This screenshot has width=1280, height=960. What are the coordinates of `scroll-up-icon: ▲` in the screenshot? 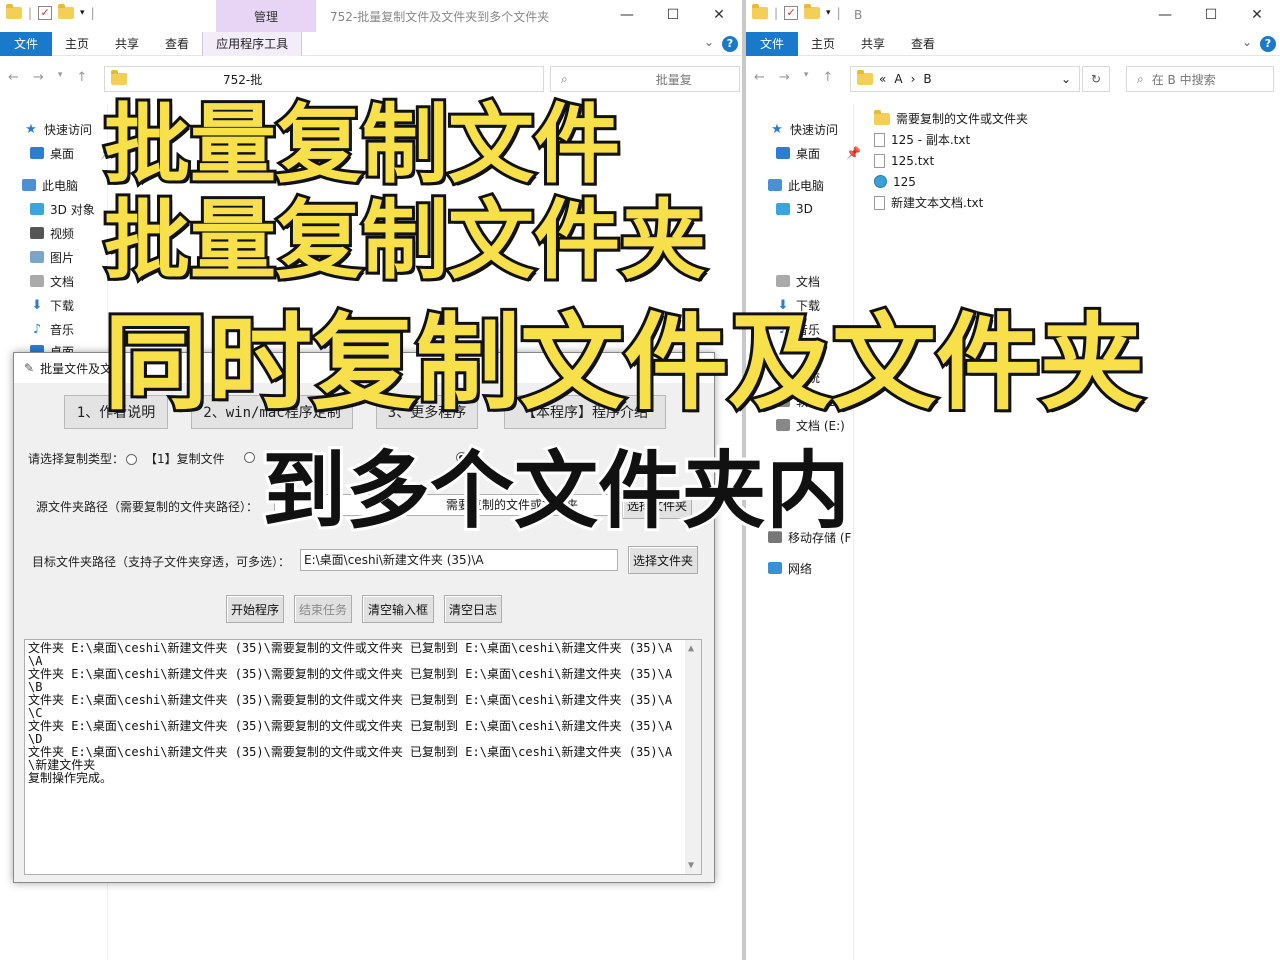 It's located at (691, 648).